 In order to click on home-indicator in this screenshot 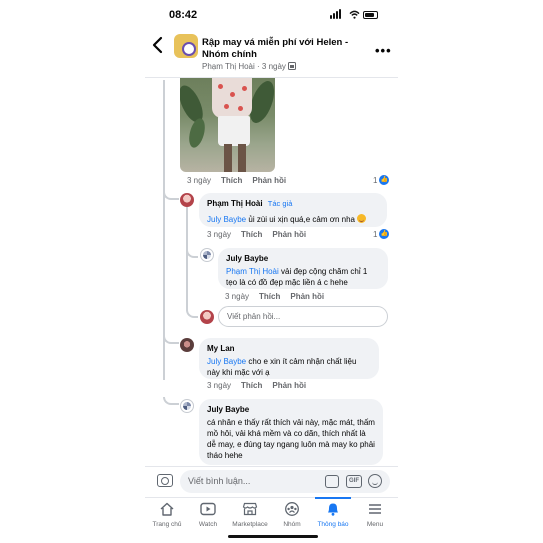, I will do `click(273, 536)`.